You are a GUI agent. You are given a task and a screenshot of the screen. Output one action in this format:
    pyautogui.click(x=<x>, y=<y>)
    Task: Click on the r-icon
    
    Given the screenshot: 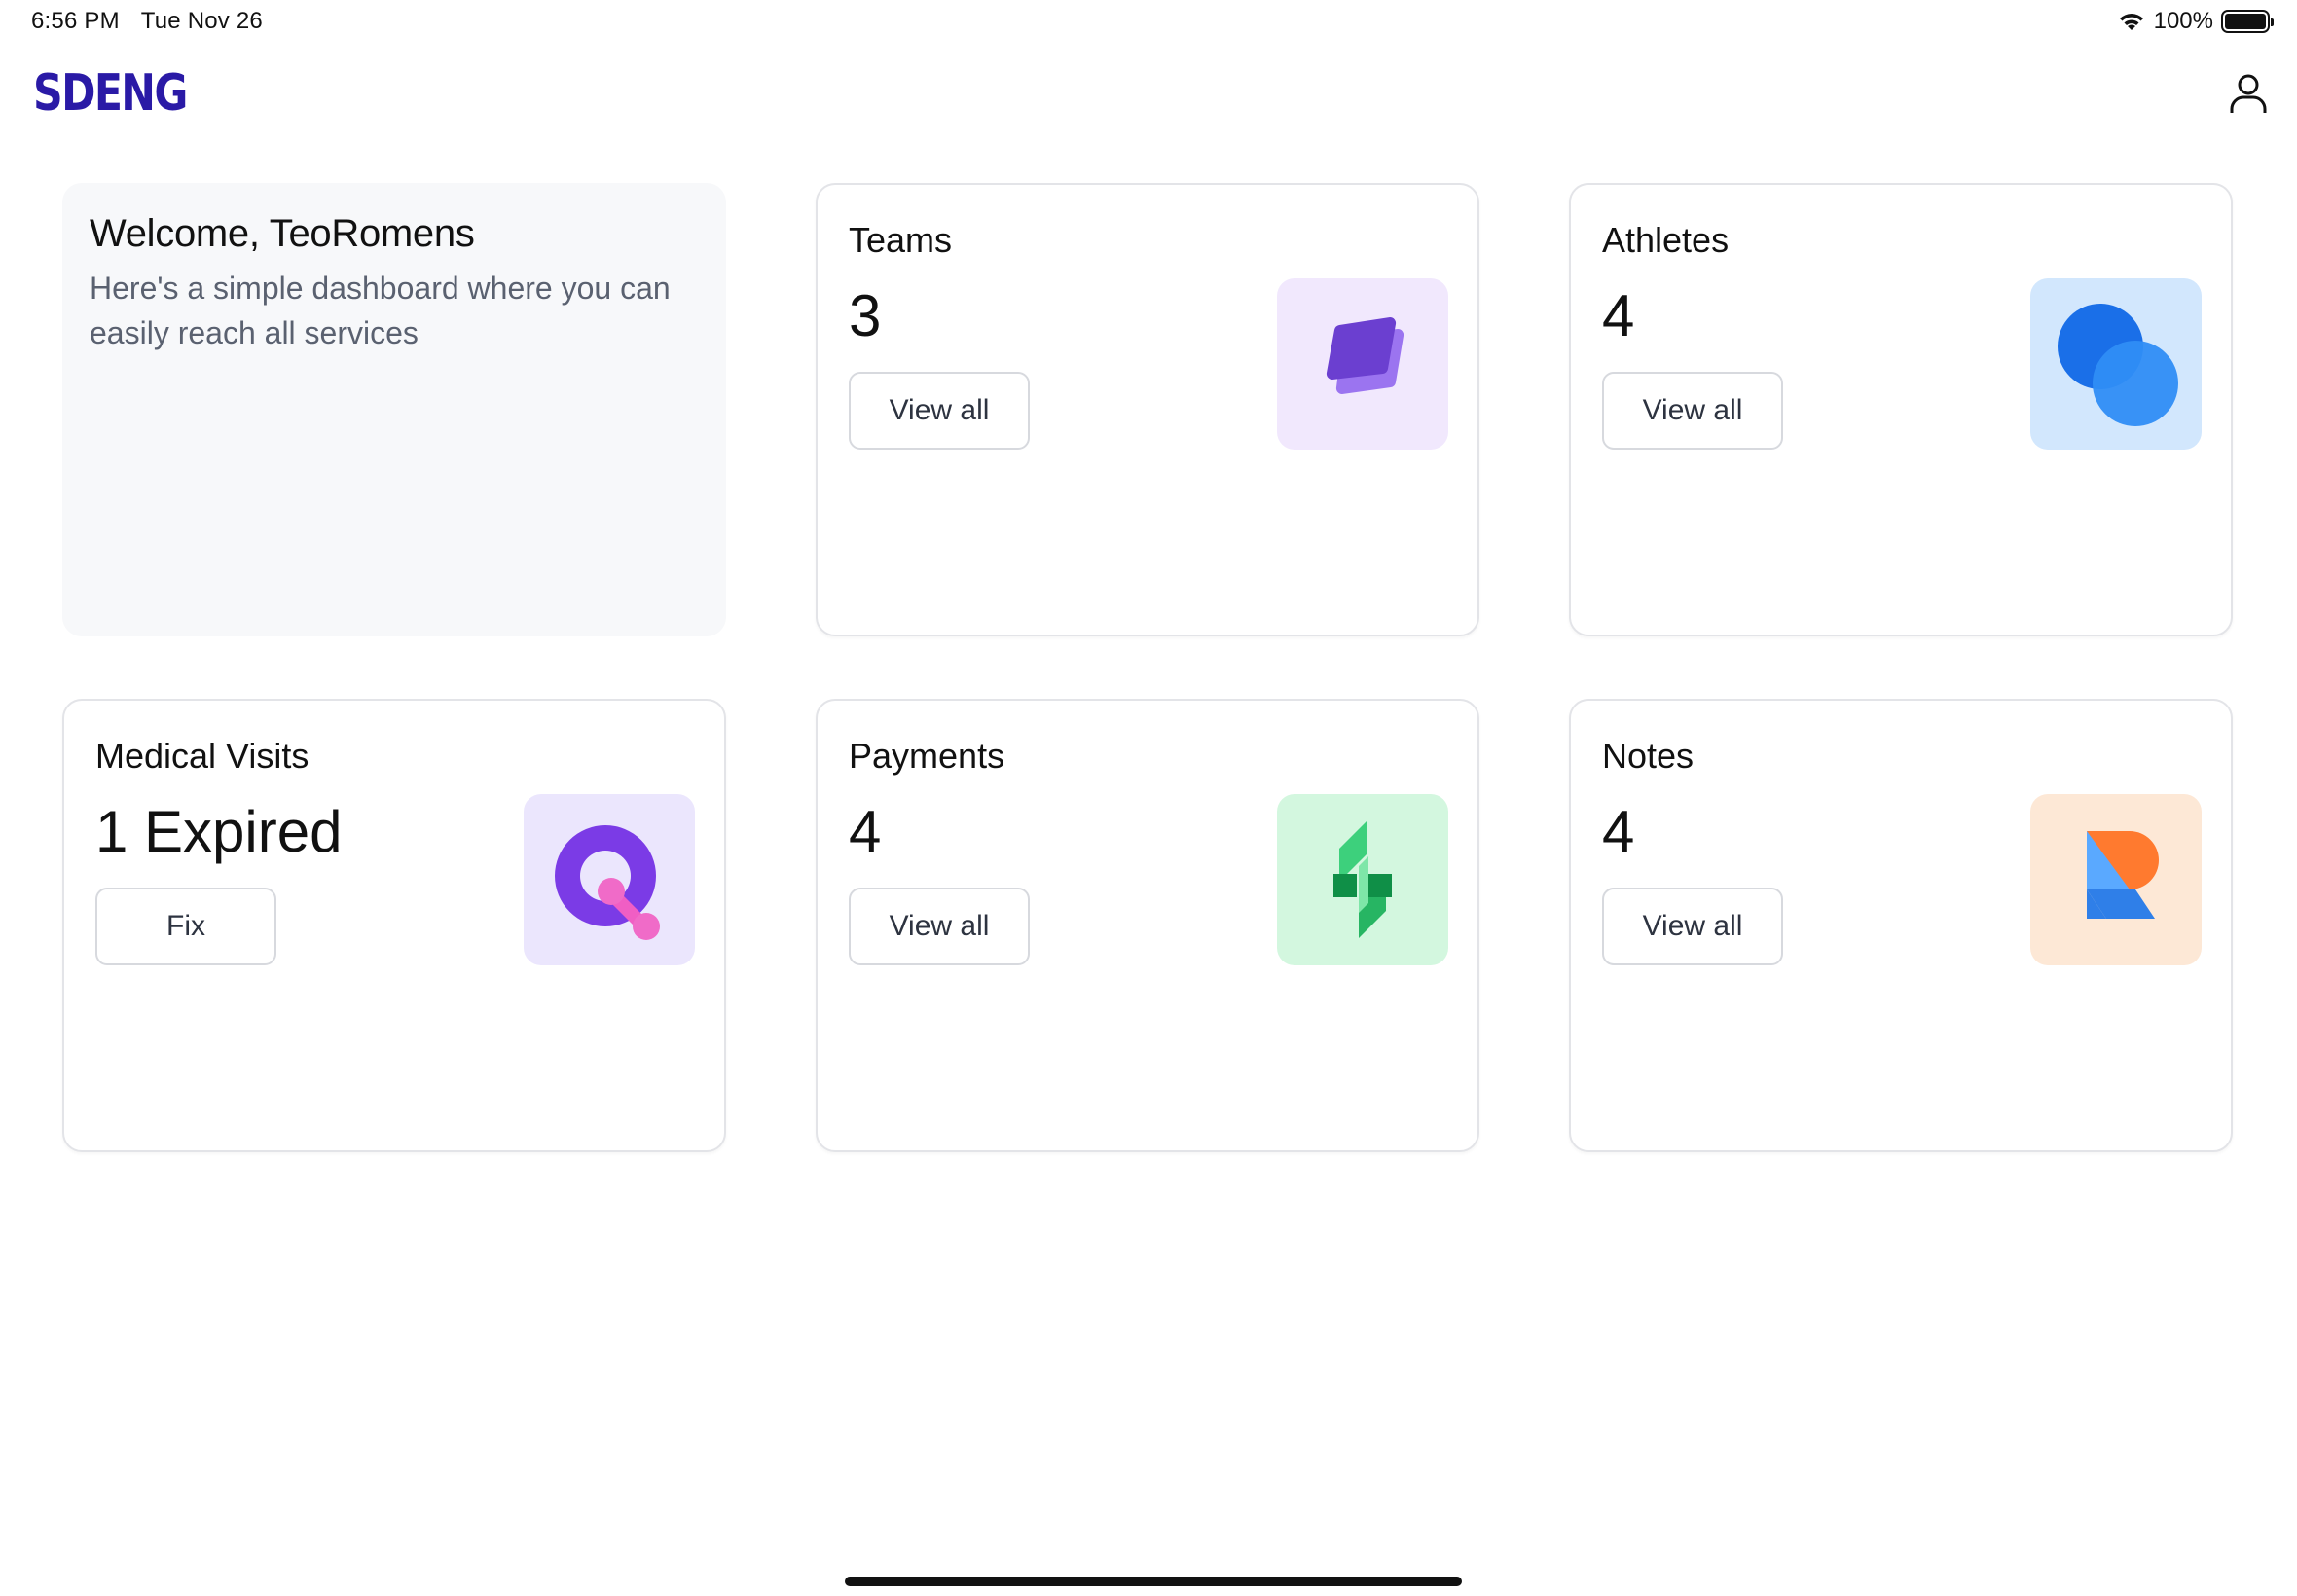 What is the action you would take?
    pyautogui.click(x=2116, y=879)
    